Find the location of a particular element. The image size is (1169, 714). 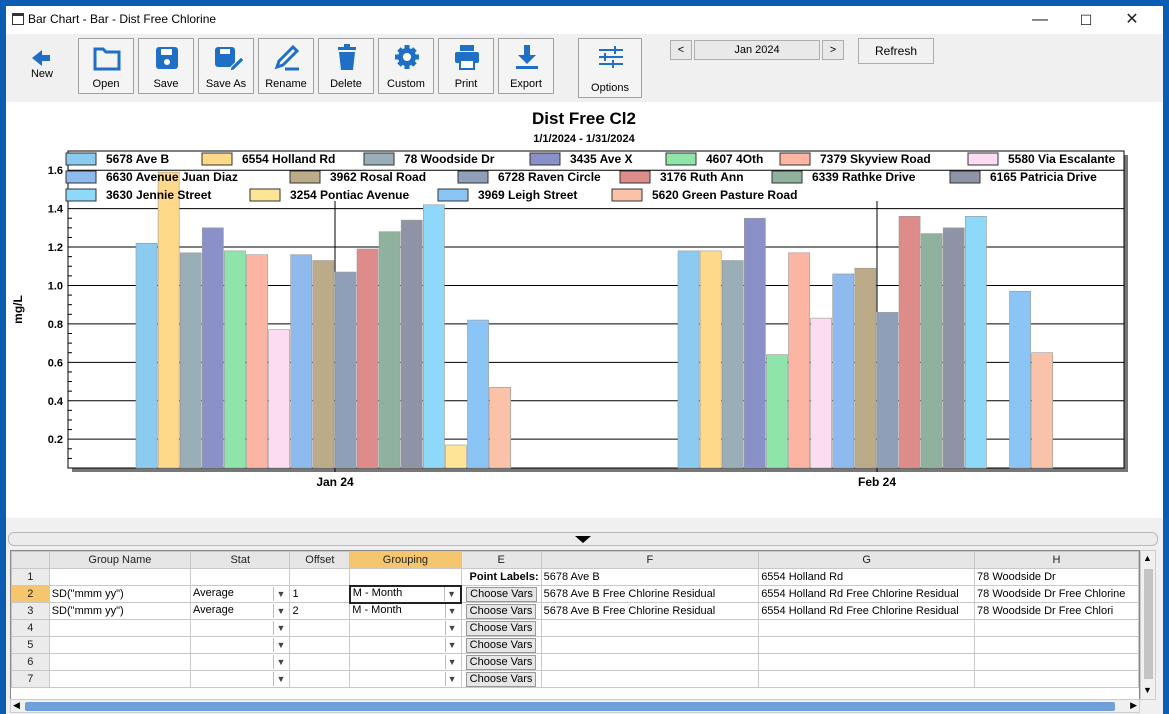

delete-button: Delete is located at coordinates (346, 66).